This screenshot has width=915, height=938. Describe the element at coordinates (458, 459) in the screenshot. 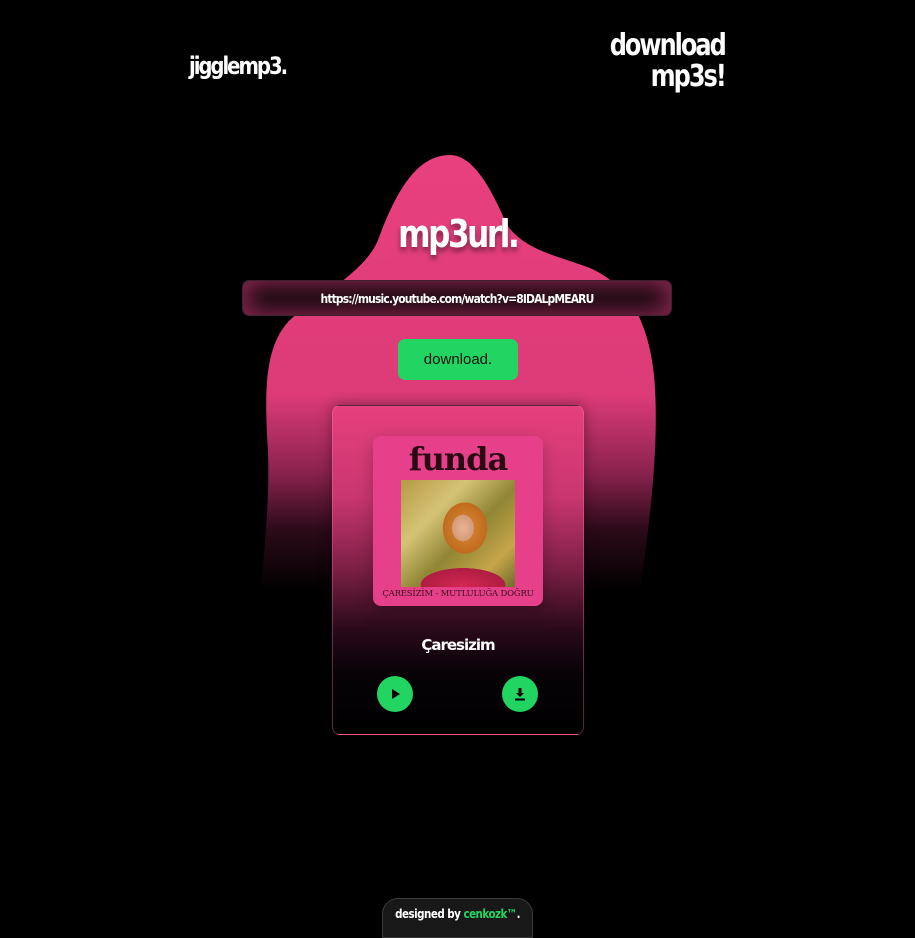

I see `cover-artist-text: funda` at that location.